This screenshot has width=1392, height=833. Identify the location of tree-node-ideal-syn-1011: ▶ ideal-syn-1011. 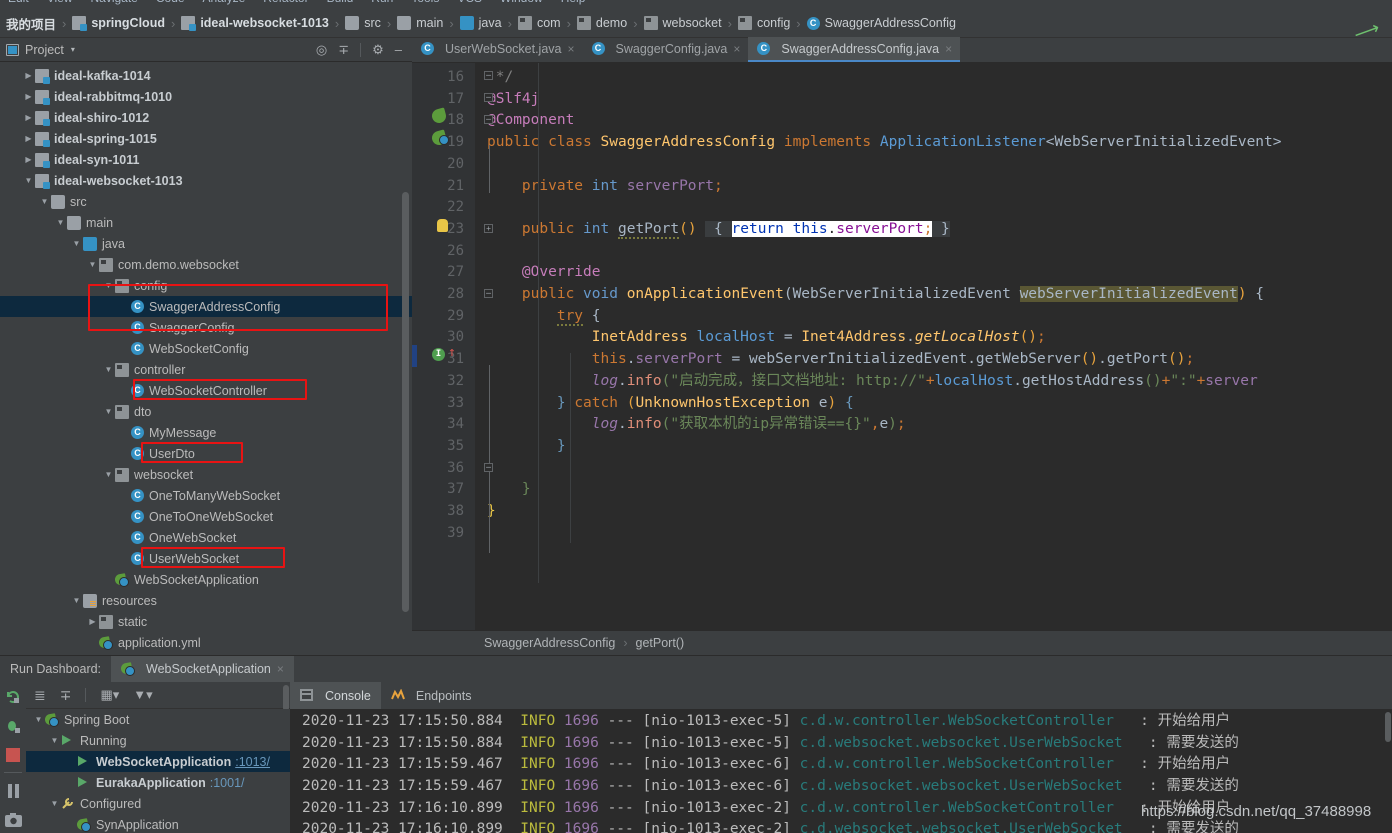
(206, 159).